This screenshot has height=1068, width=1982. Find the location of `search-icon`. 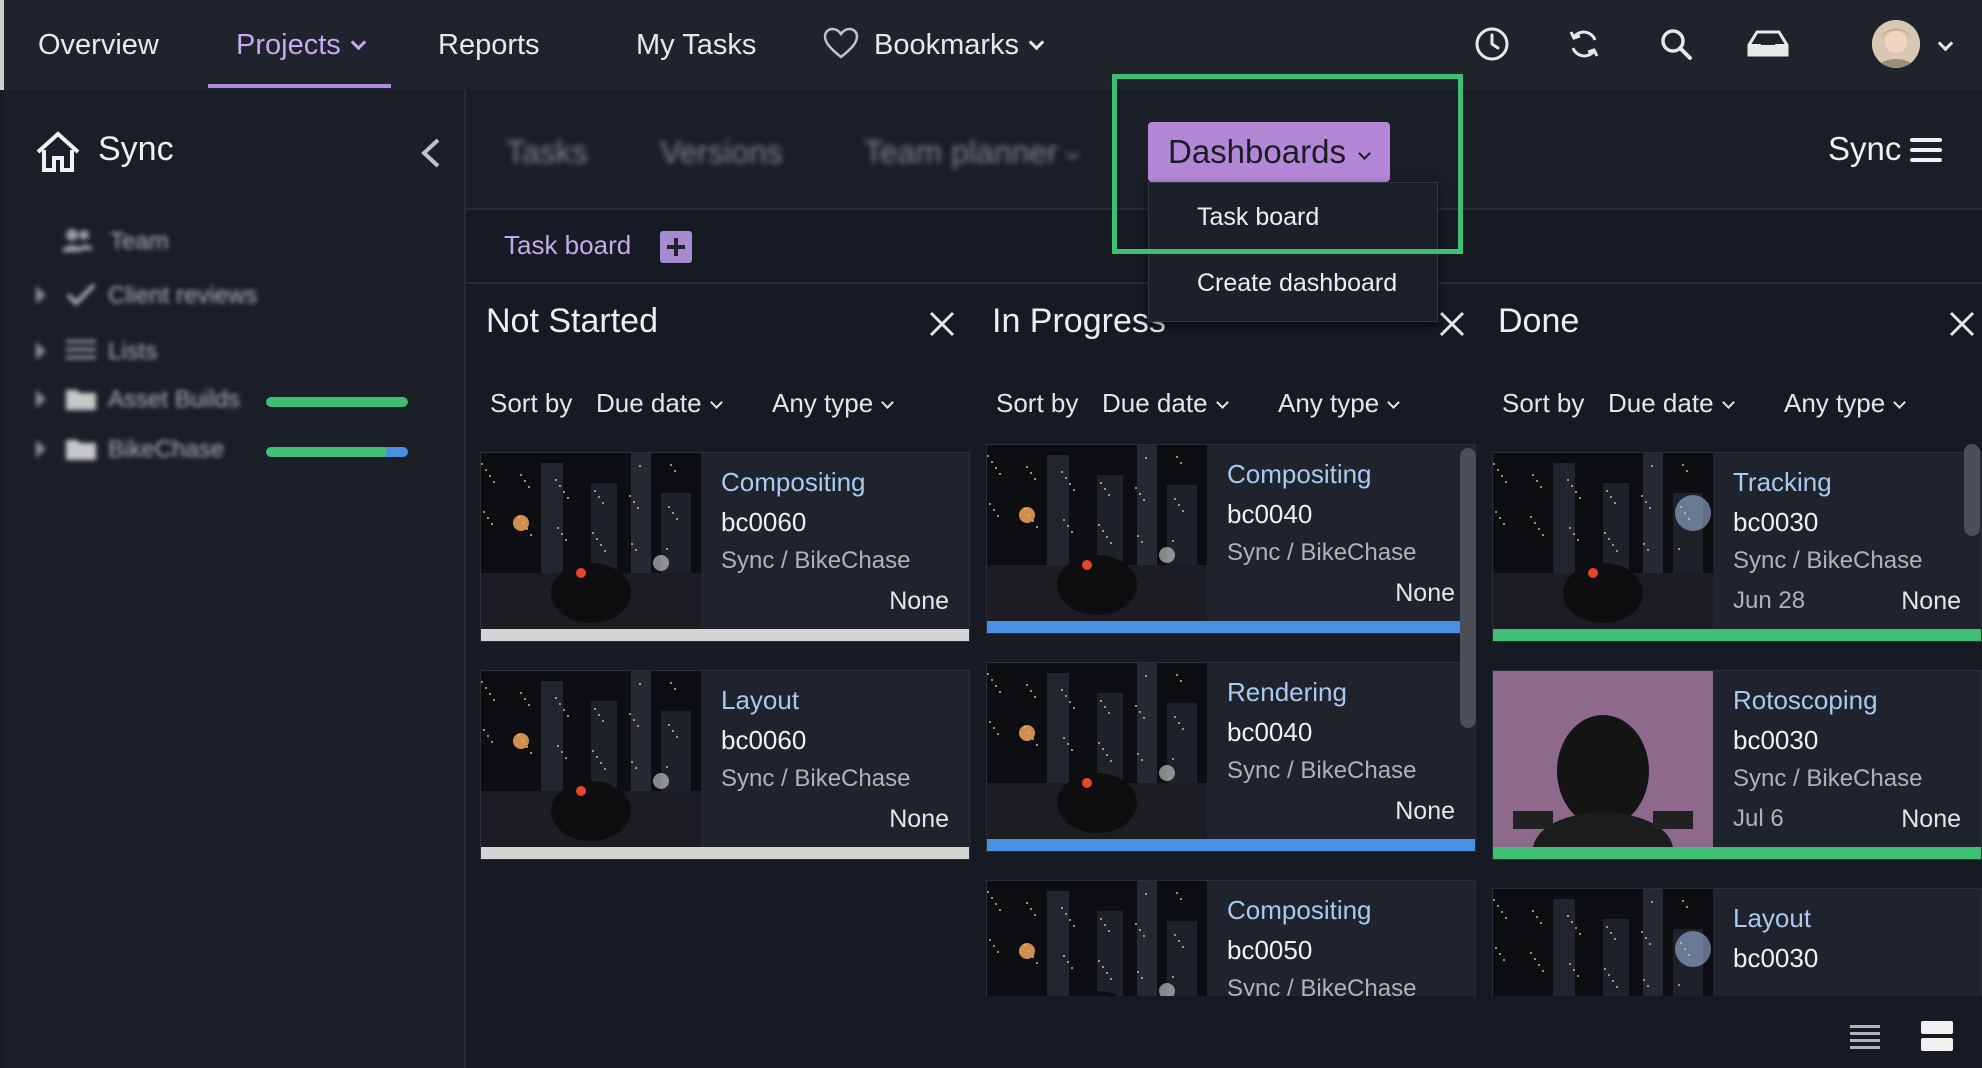

search-icon is located at coordinates (1676, 44).